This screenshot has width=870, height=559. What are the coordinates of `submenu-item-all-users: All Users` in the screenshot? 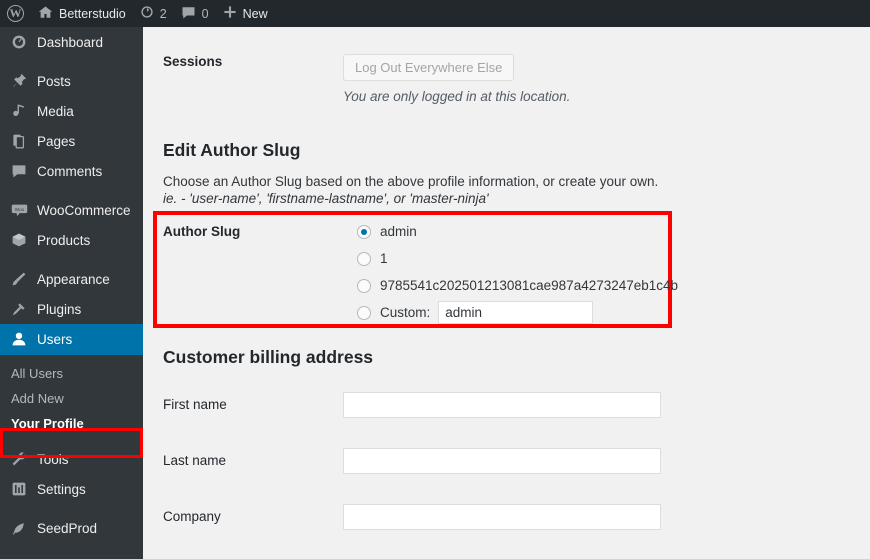 It's located at (71, 373).